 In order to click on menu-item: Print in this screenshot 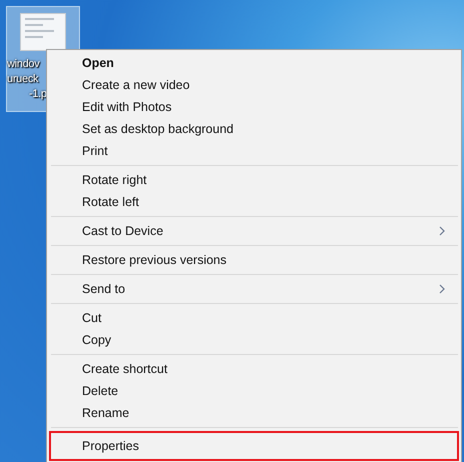, I will do `click(254, 151)`.